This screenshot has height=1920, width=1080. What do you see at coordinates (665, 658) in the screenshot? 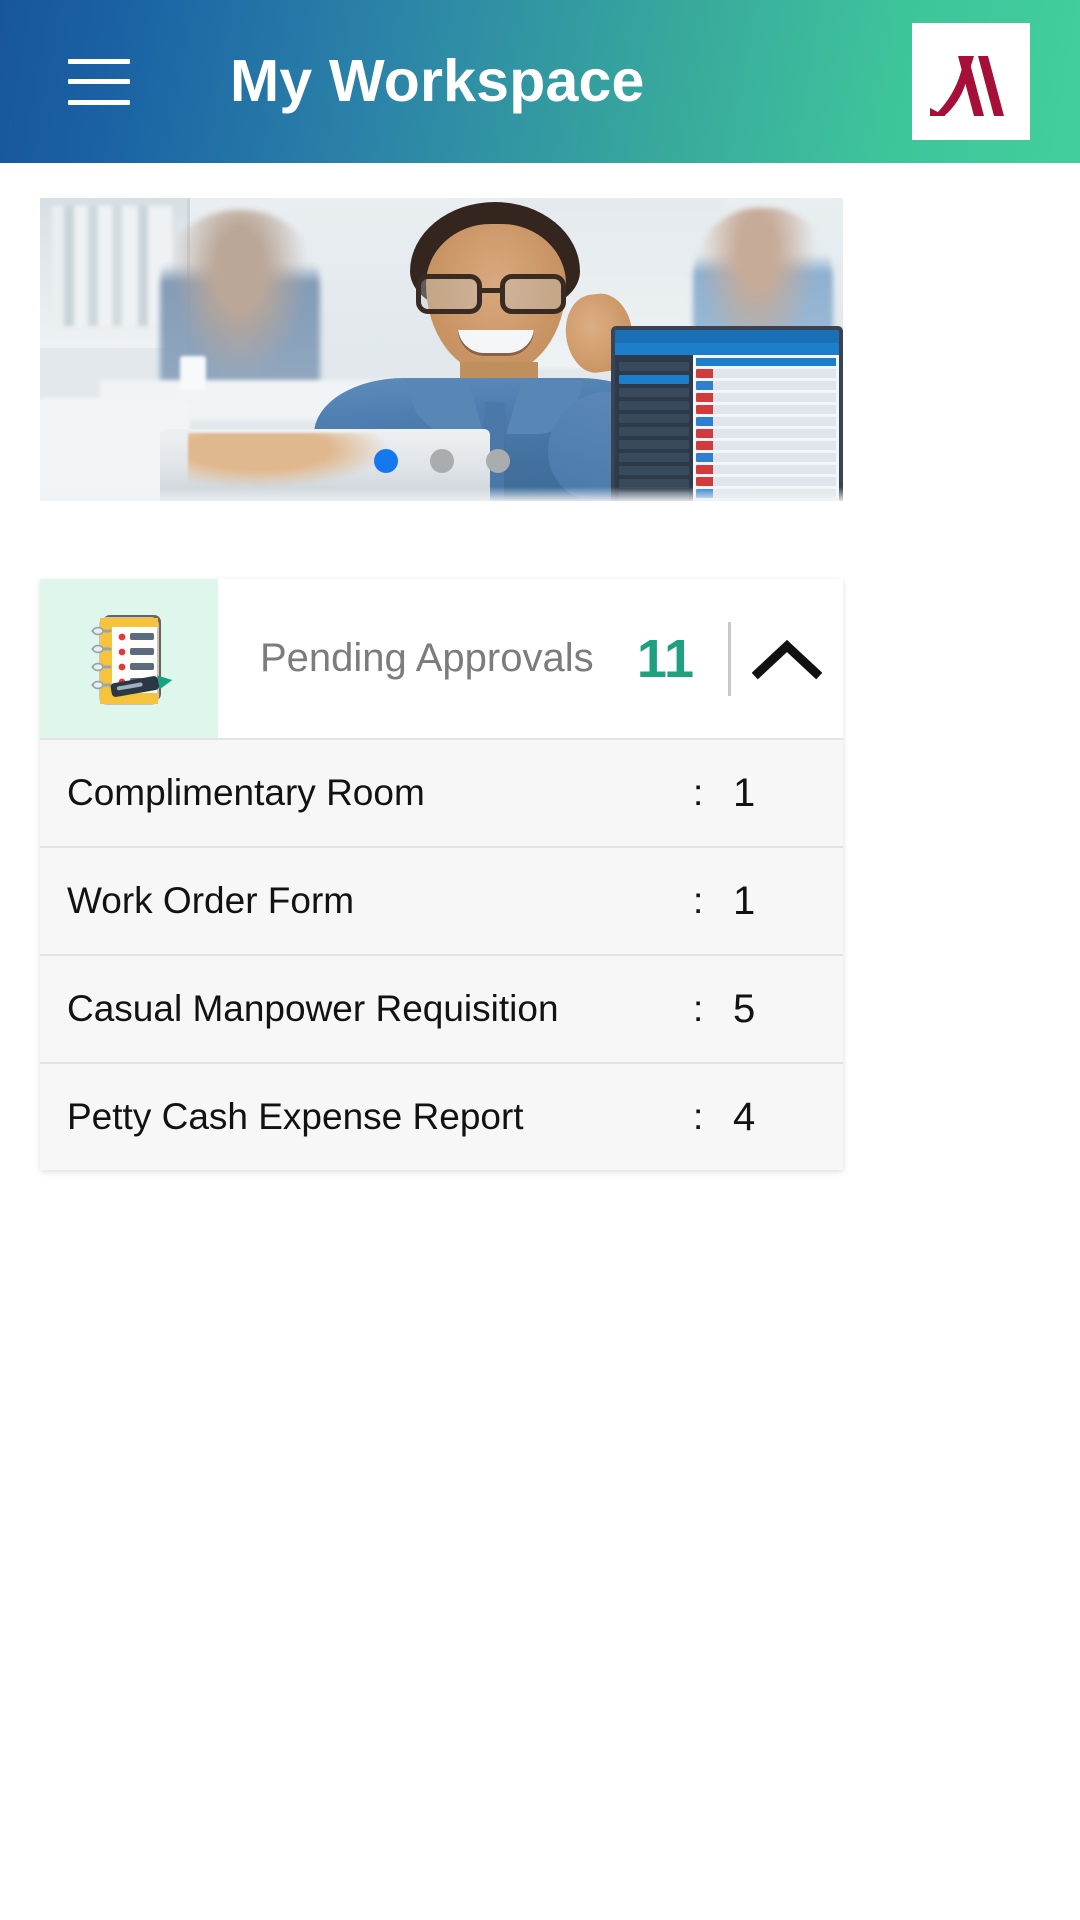
I see `pending-approvals-count: 11` at bounding box center [665, 658].